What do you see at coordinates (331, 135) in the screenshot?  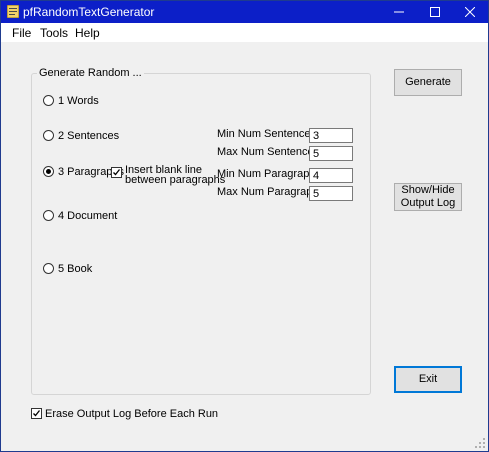 I see `min-sentences-input` at bounding box center [331, 135].